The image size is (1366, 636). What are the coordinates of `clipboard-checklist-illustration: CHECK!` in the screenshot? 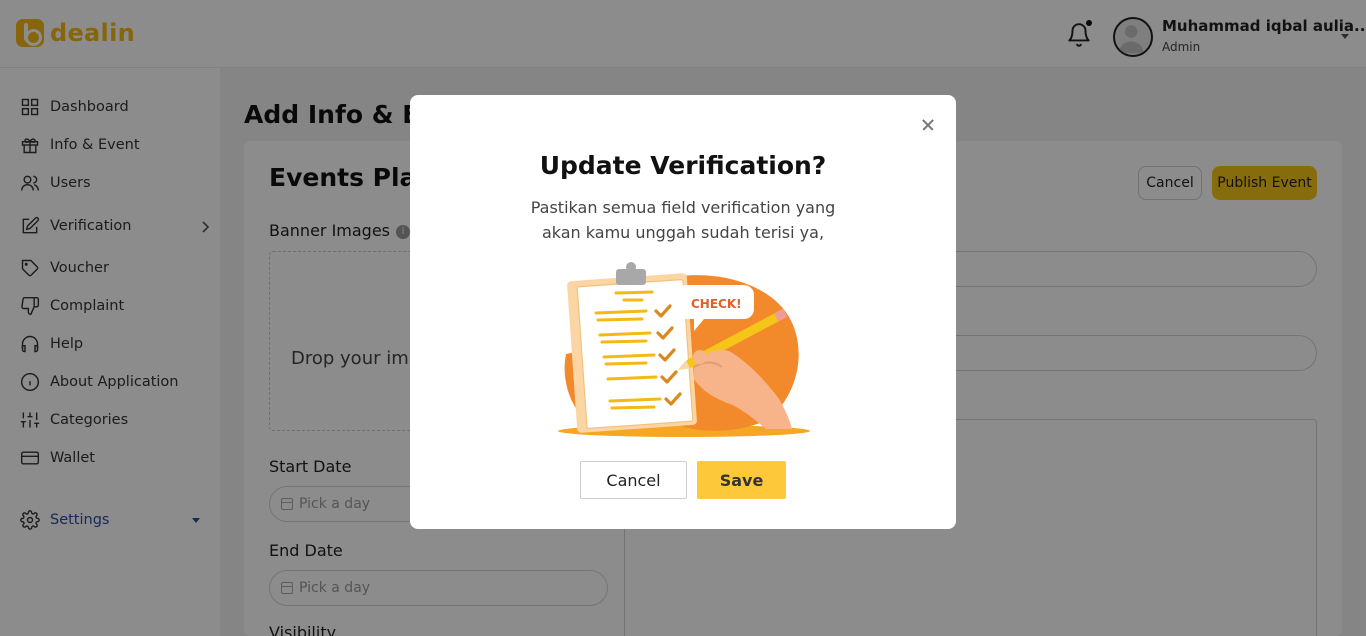 It's located at (684, 349).